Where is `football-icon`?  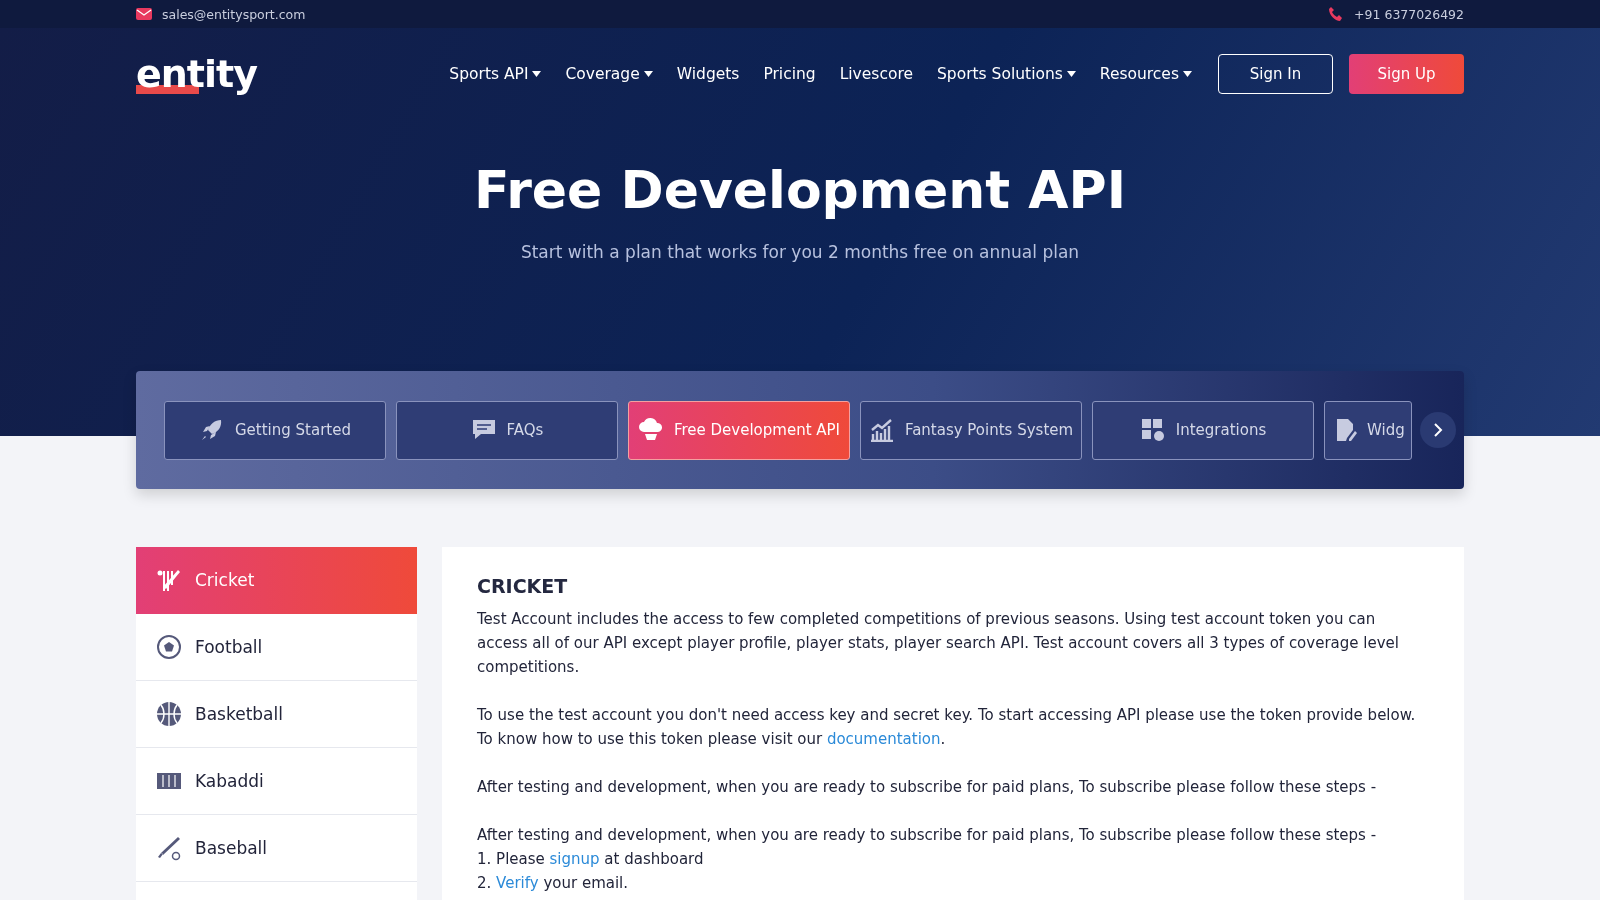 football-icon is located at coordinates (169, 647).